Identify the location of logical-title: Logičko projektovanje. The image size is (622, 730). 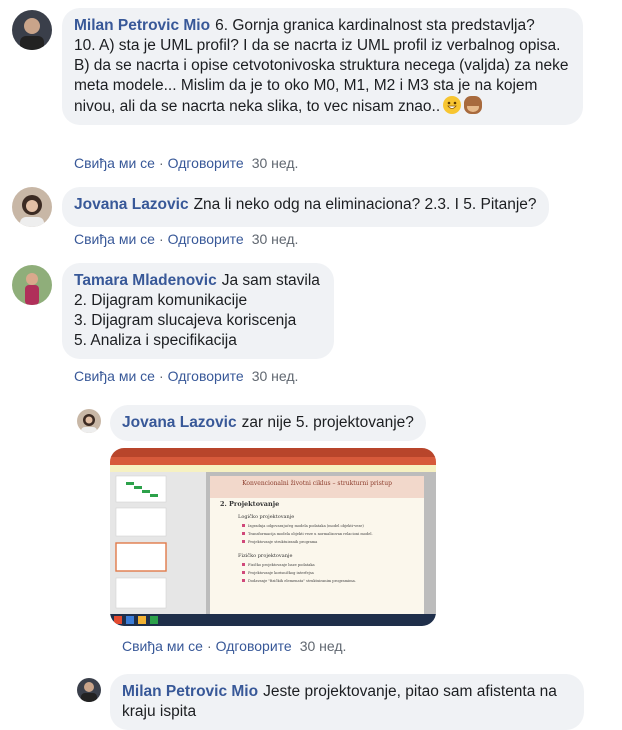
(266, 516).